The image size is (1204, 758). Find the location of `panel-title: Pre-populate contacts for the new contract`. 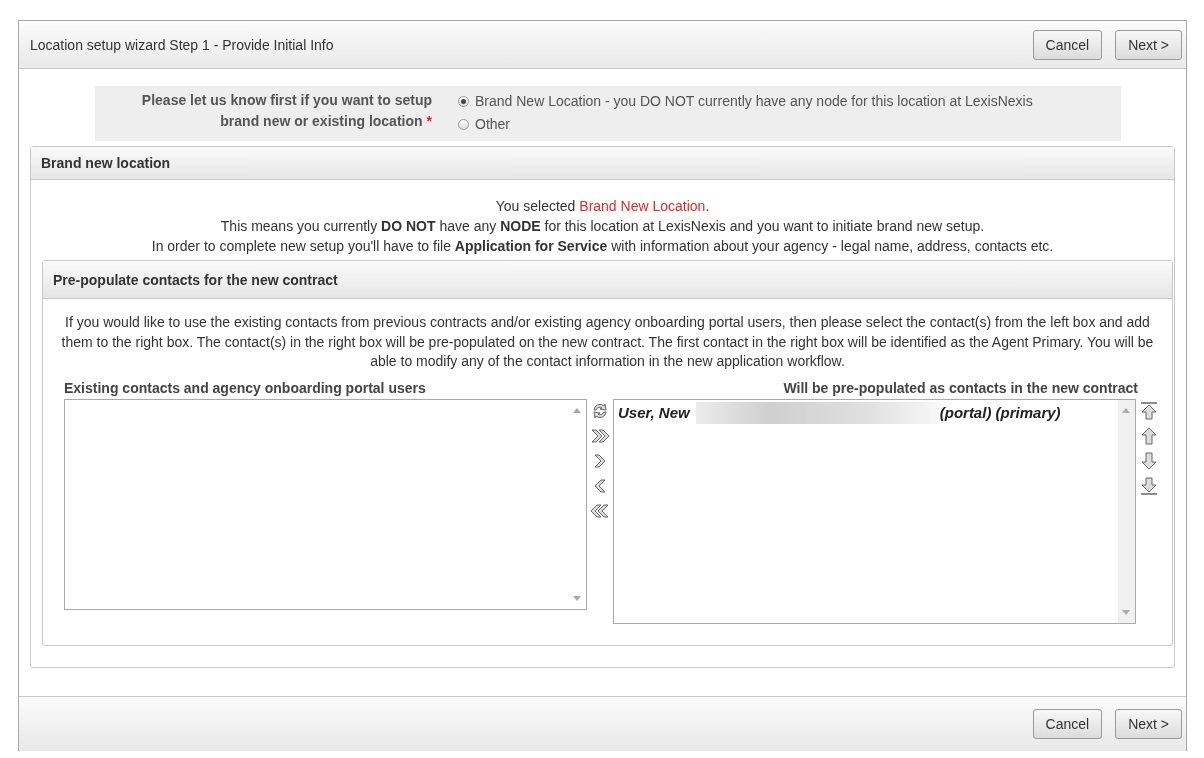

panel-title: Pre-populate contacts for the new contract is located at coordinates (195, 279).